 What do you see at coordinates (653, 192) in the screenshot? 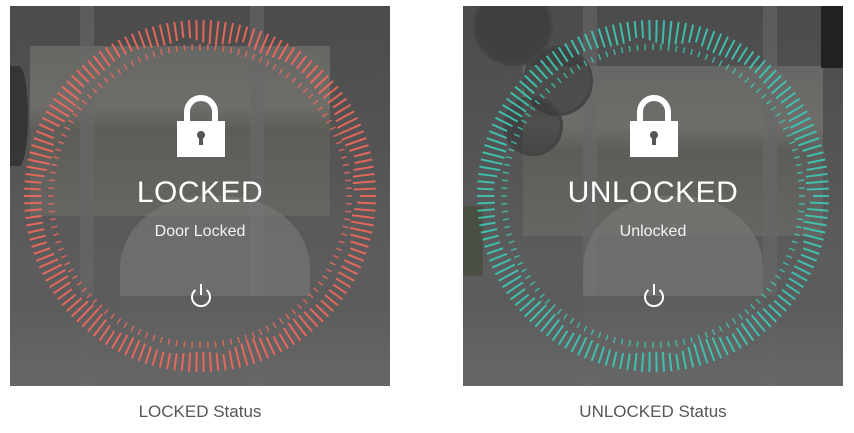
I see `status-title: UNLOCKED` at bounding box center [653, 192].